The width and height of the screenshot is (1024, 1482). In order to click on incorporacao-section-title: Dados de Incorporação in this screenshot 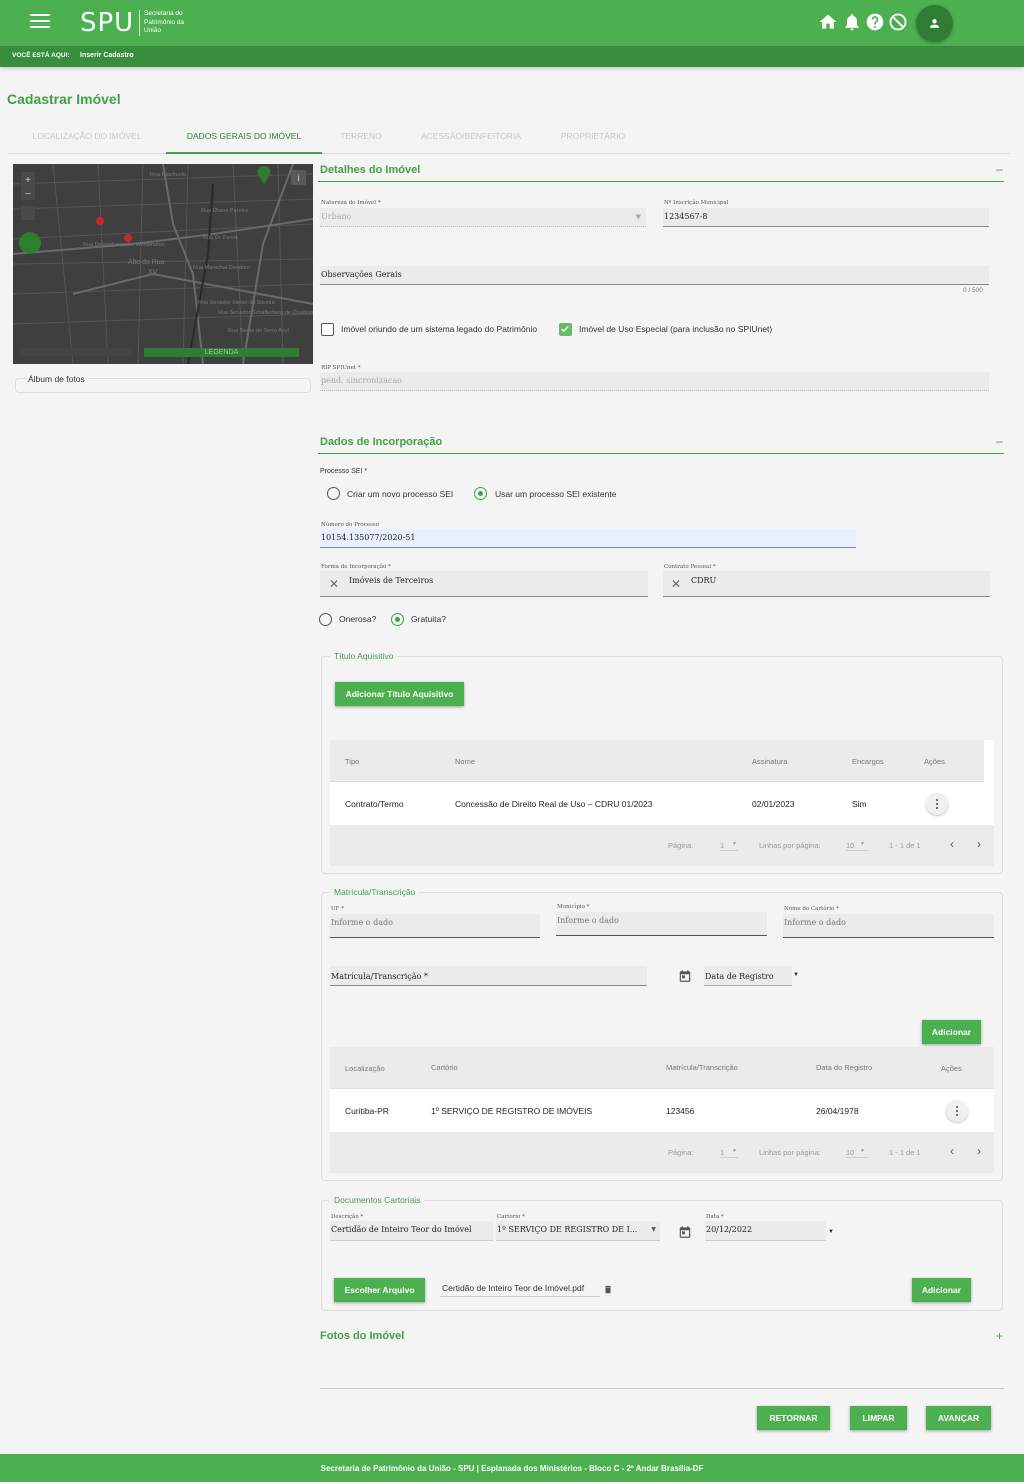, I will do `click(381, 442)`.